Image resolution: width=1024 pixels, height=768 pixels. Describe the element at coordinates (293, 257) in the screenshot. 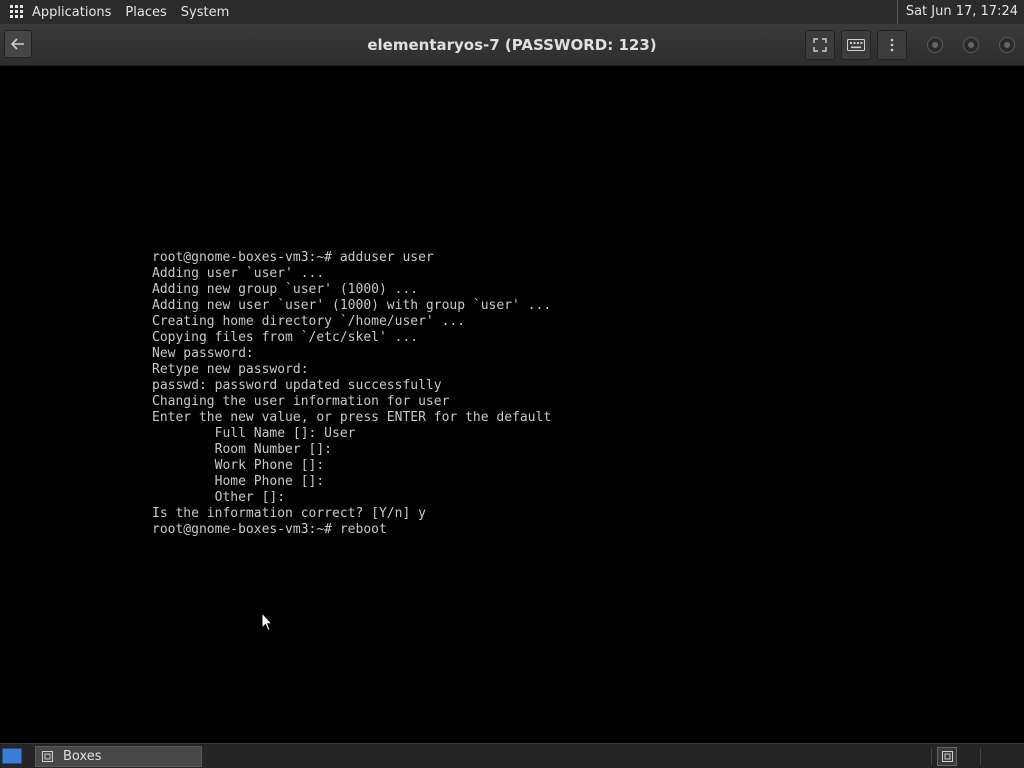

I see `terminal-line: root@gnome-boxes-vm3:~# adduser user` at that location.